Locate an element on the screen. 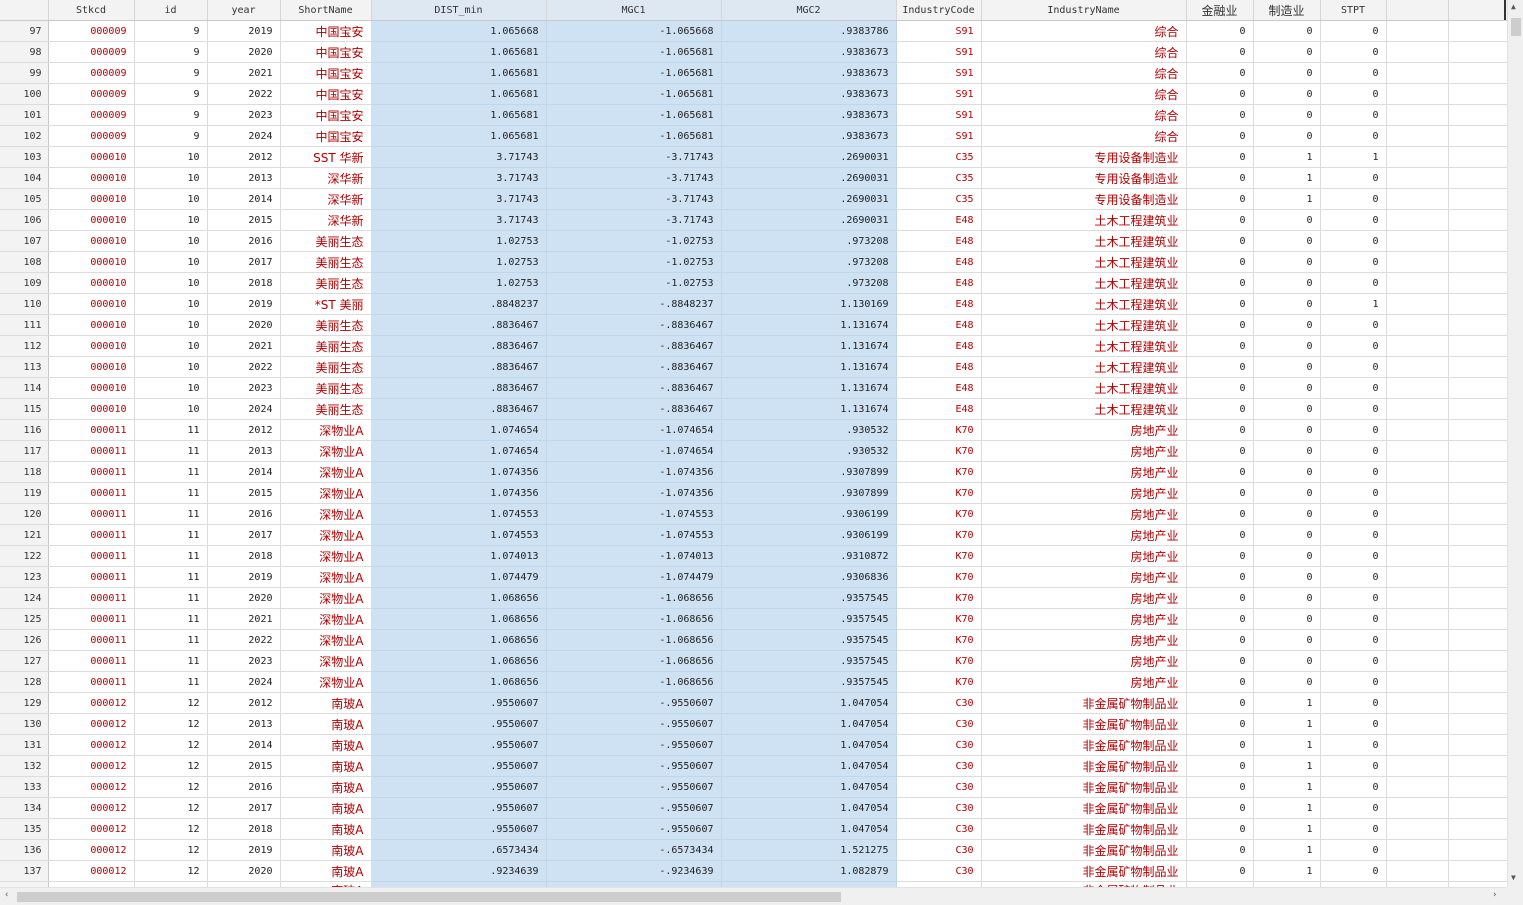 The image size is (1523, 905). scroll-down-arrow-icon: ▼ is located at coordinates (1513, 877).